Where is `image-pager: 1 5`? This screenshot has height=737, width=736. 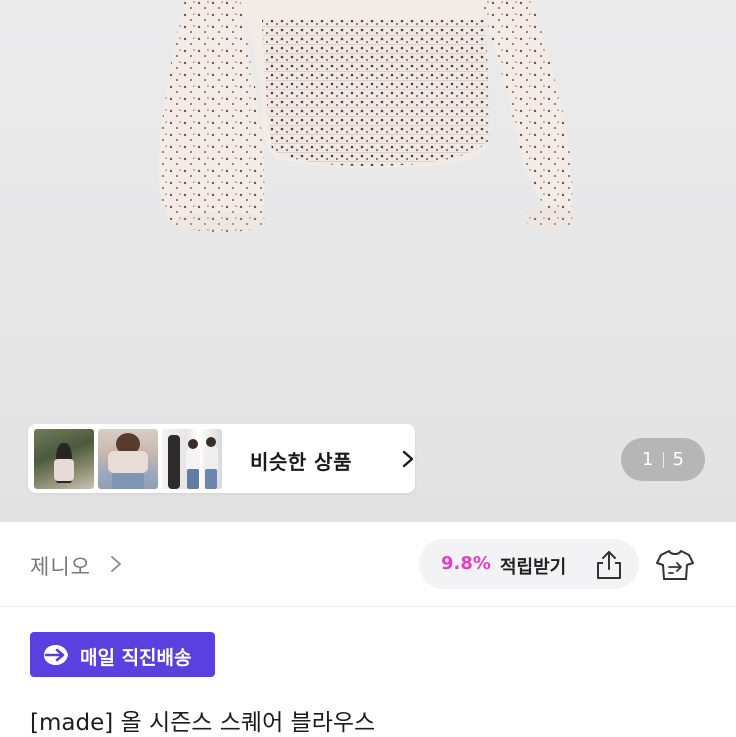
image-pager: 1 5 is located at coordinates (663, 459).